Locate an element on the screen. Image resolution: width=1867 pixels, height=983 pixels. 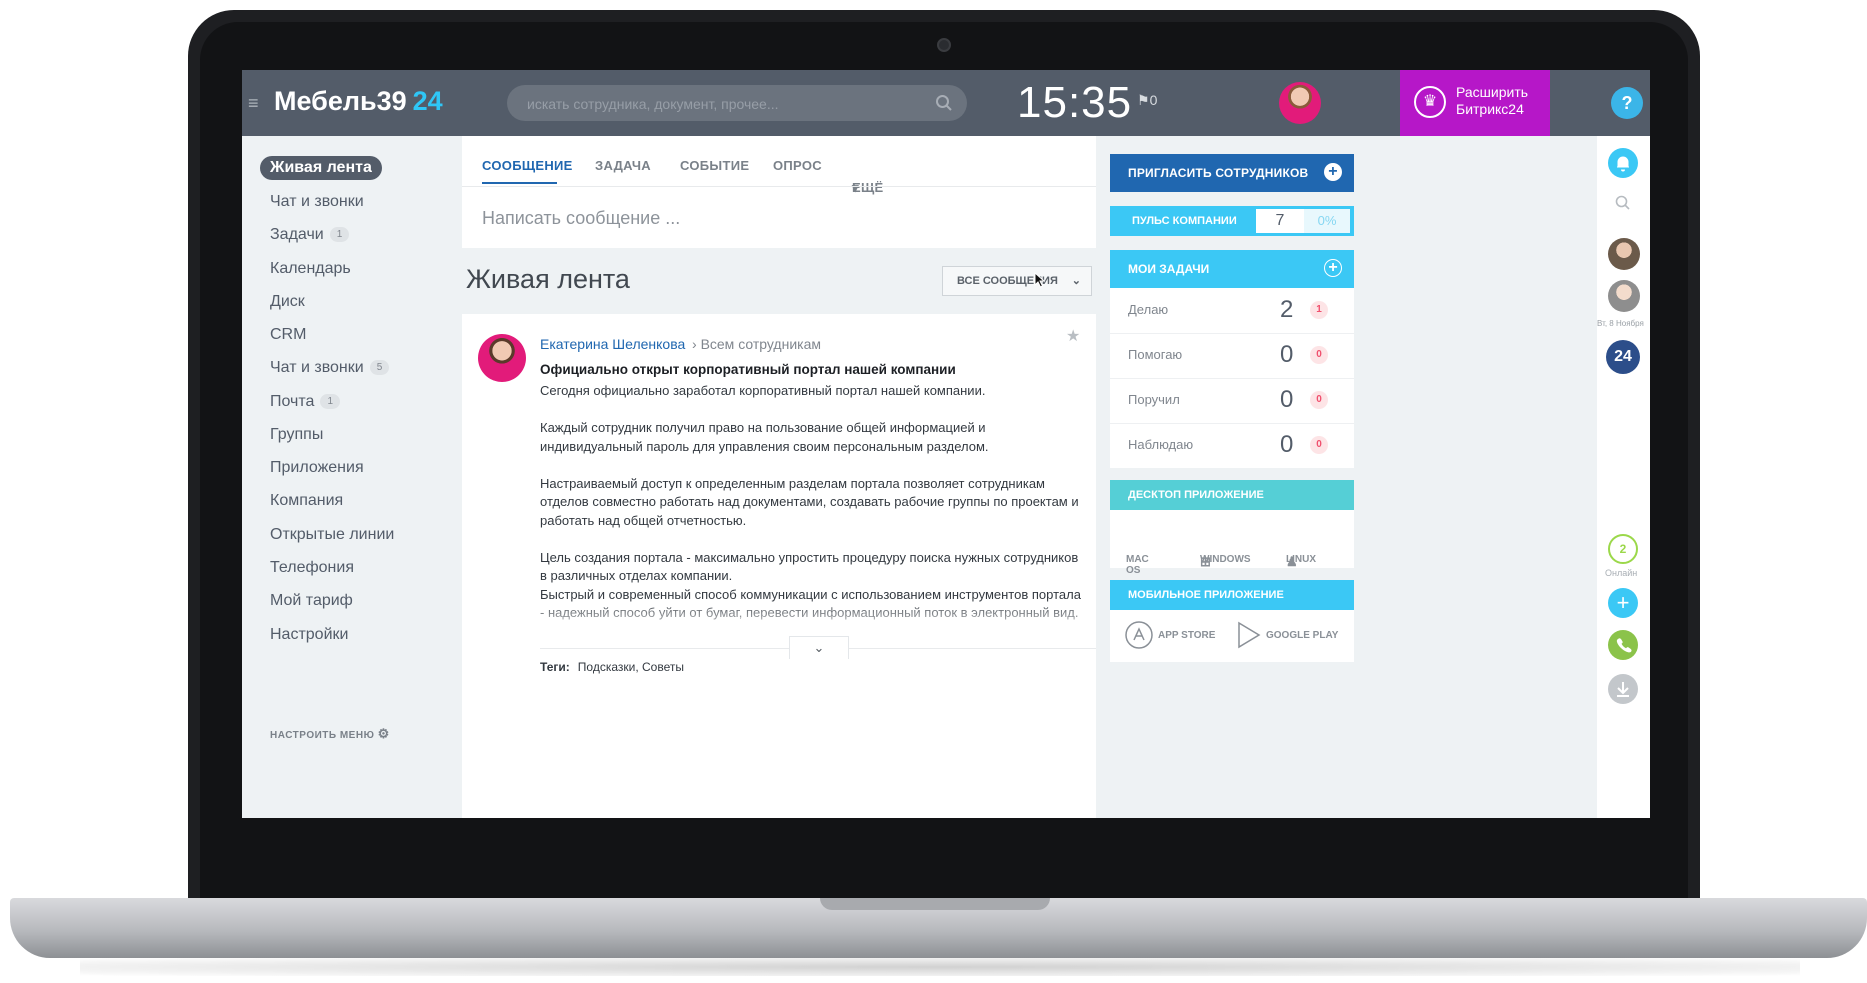
menu-item-label: Телефония is located at coordinates (312, 567).